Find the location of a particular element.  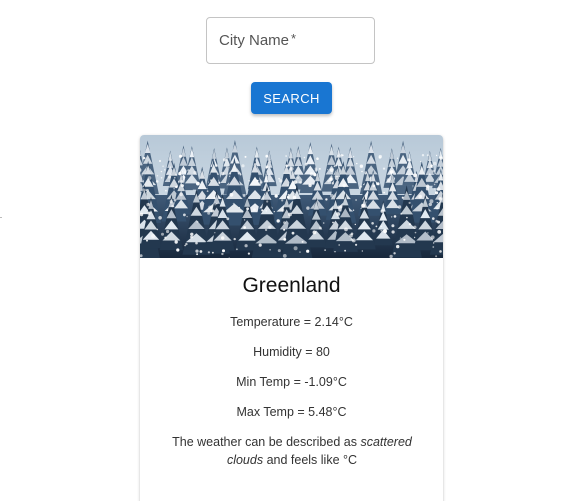

search-button: SEARCH is located at coordinates (291, 98).